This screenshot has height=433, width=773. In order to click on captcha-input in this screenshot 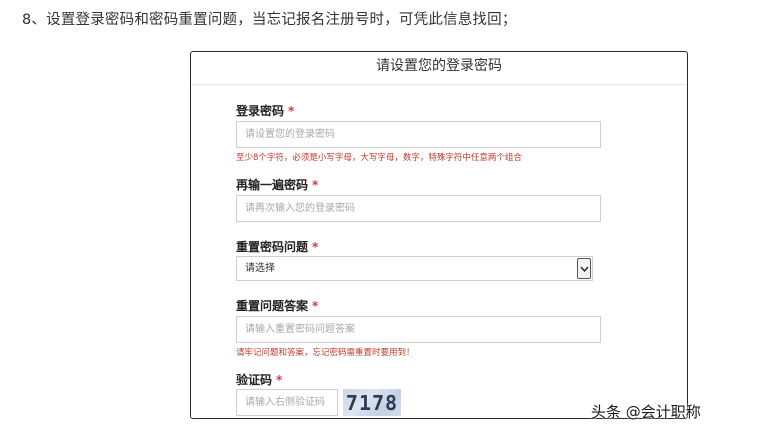, I will do `click(287, 402)`.